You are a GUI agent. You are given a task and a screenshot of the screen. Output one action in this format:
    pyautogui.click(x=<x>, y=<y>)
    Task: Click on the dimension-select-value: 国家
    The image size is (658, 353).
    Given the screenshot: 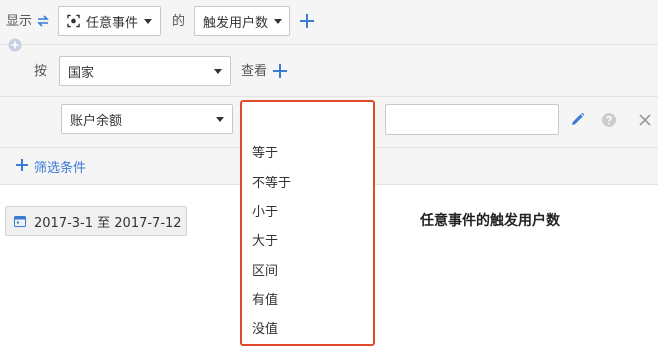 What is the action you would take?
    pyautogui.click(x=81, y=73)
    